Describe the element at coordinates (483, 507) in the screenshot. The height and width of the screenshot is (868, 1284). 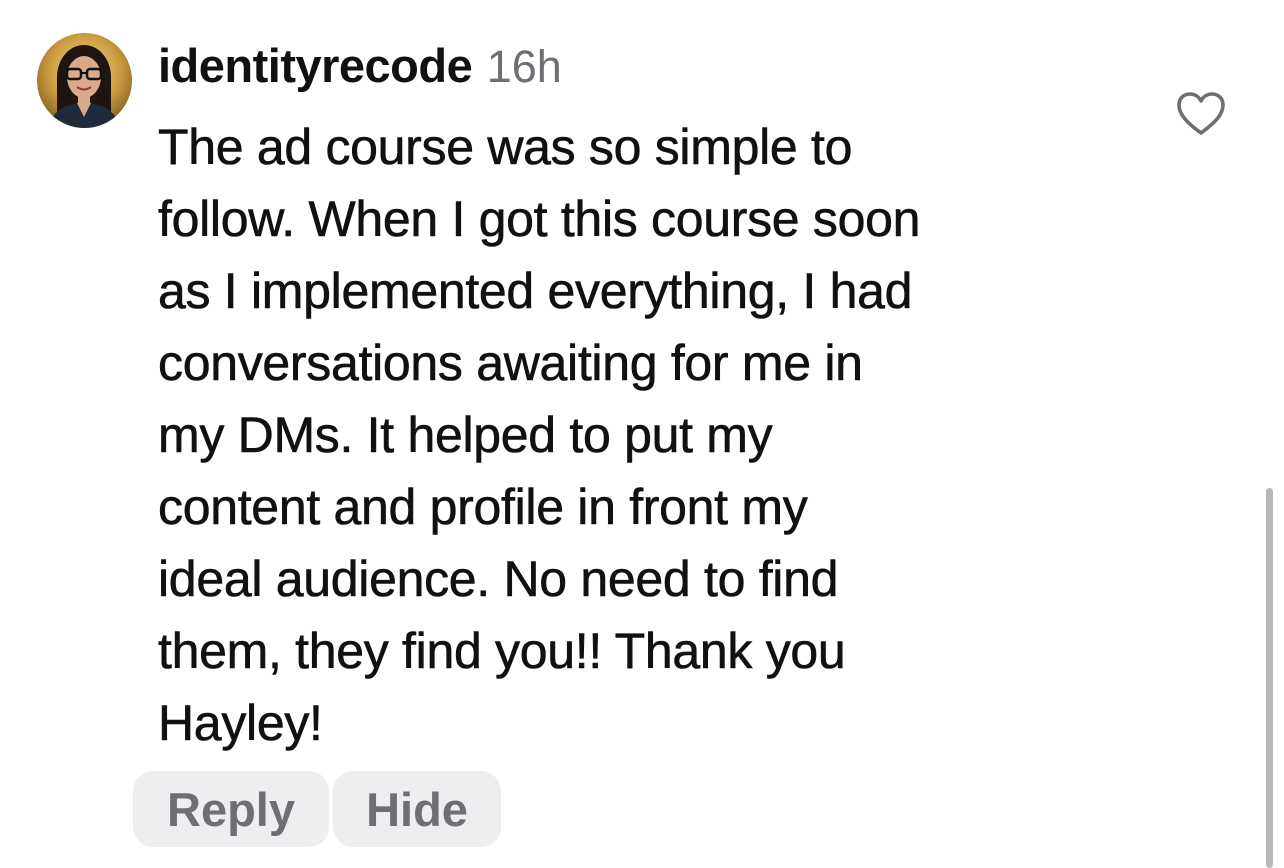
I see `comment-line: content and profile in front my` at that location.